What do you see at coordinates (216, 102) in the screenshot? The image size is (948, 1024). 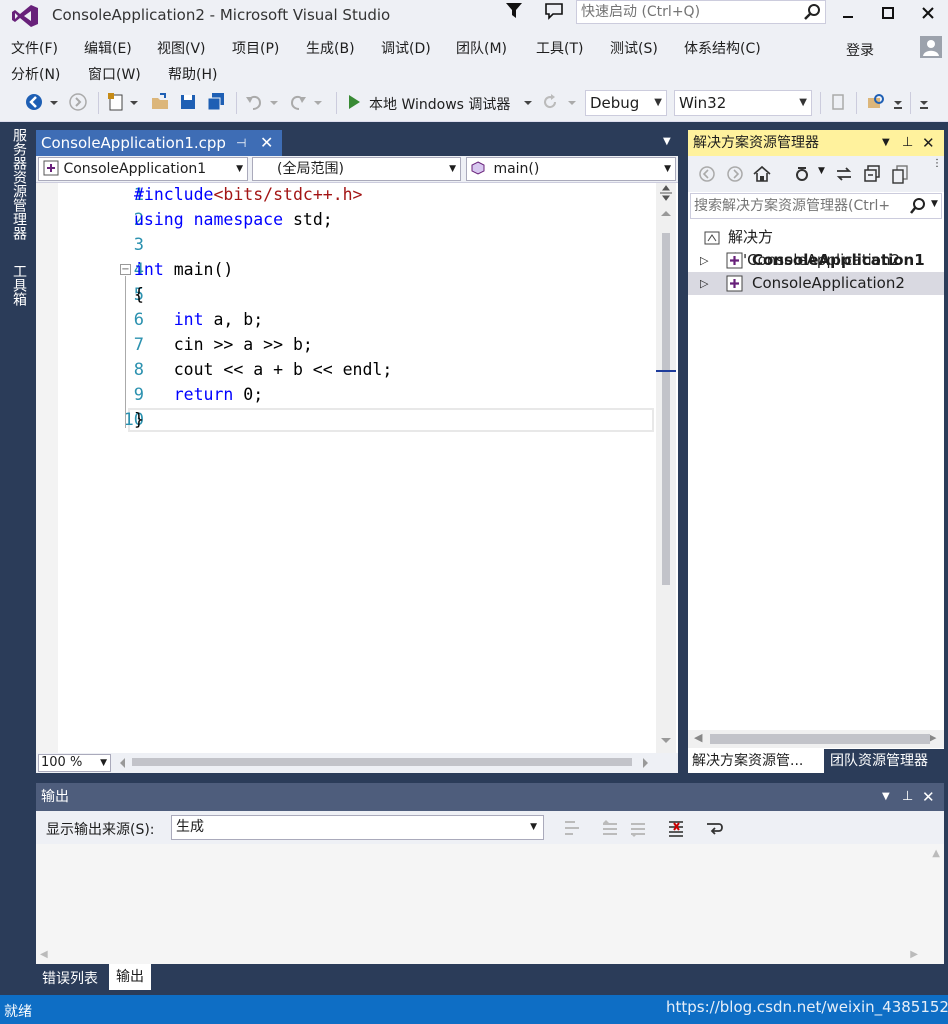 I see `save-all-icon` at bounding box center [216, 102].